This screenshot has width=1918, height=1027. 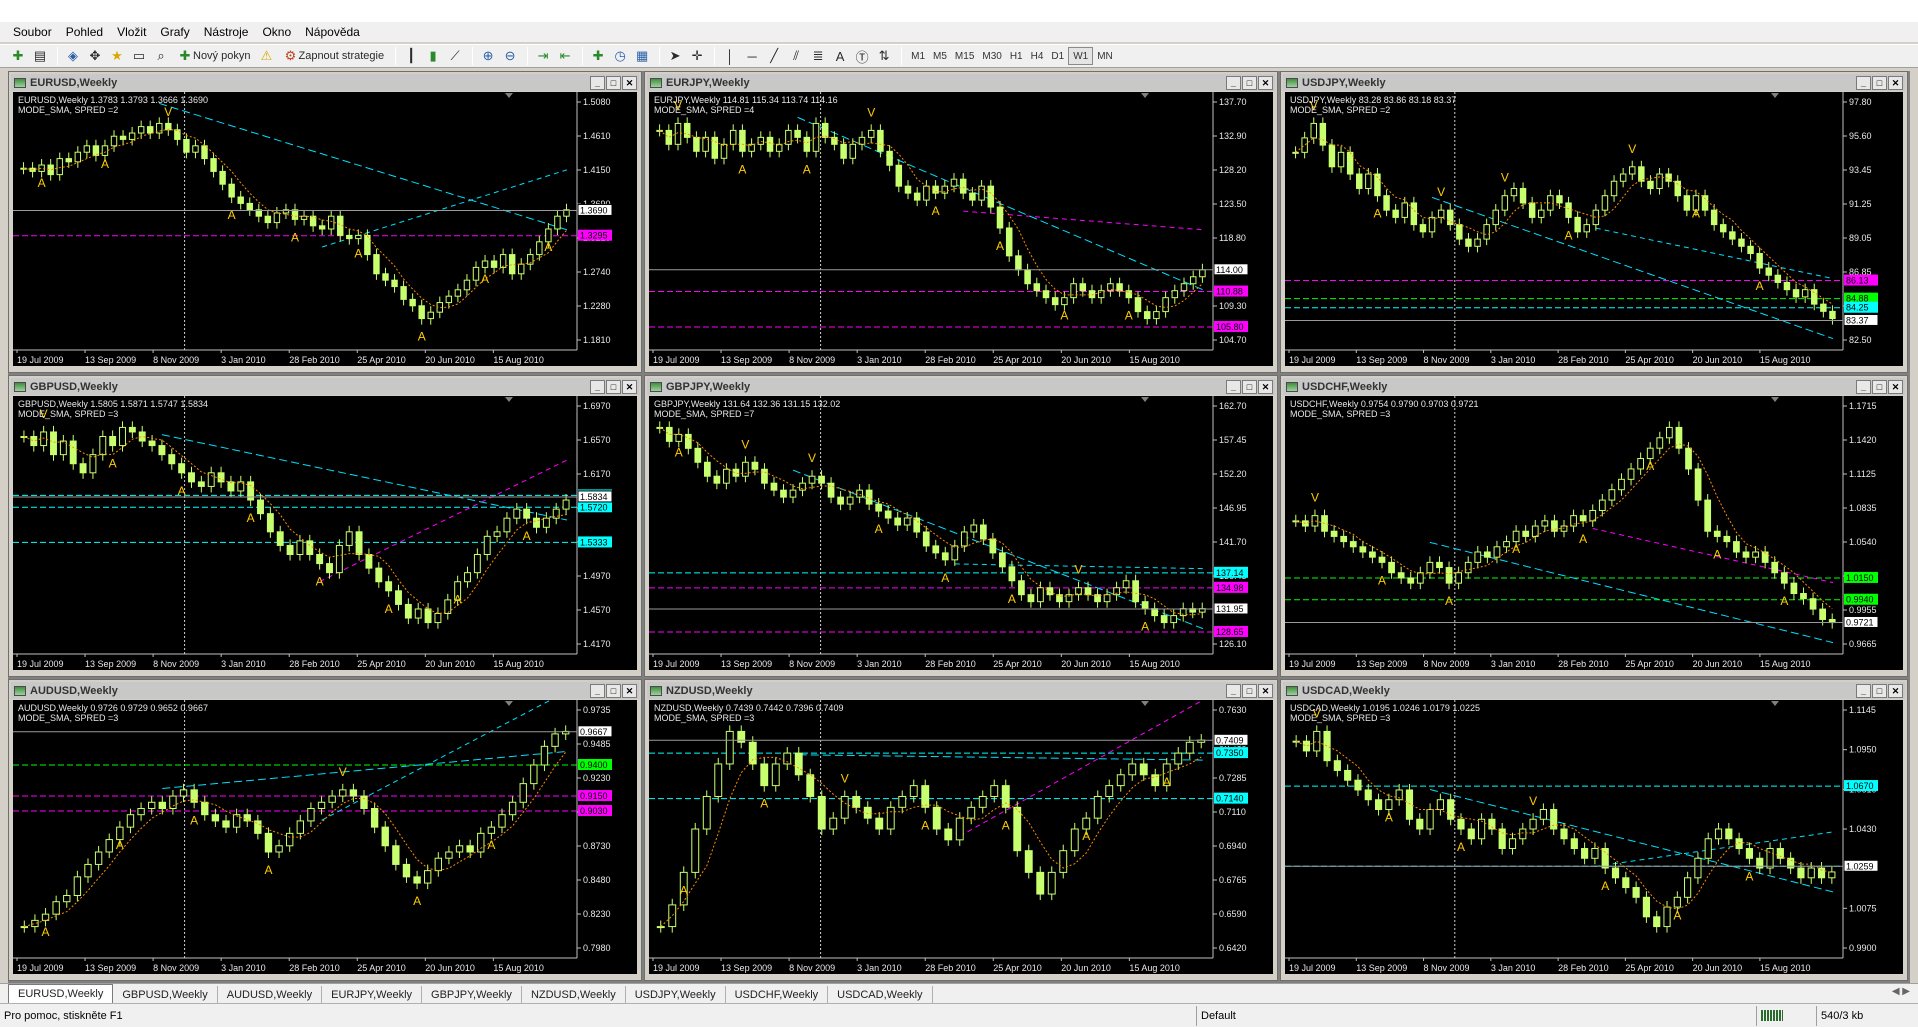 What do you see at coordinates (818, 56) in the screenshot?
I see `fibonacci-button: ≣` at bounding box center [818, 56].